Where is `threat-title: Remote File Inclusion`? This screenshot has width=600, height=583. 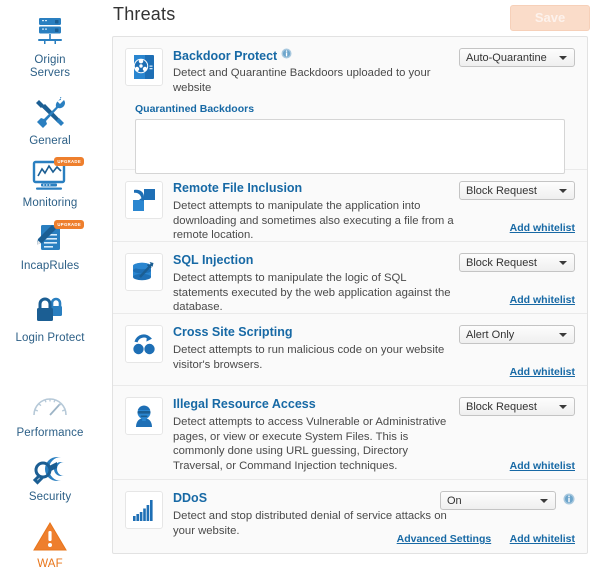 threat-title: Remote File Inclusion is located at coordinates (238, 188).